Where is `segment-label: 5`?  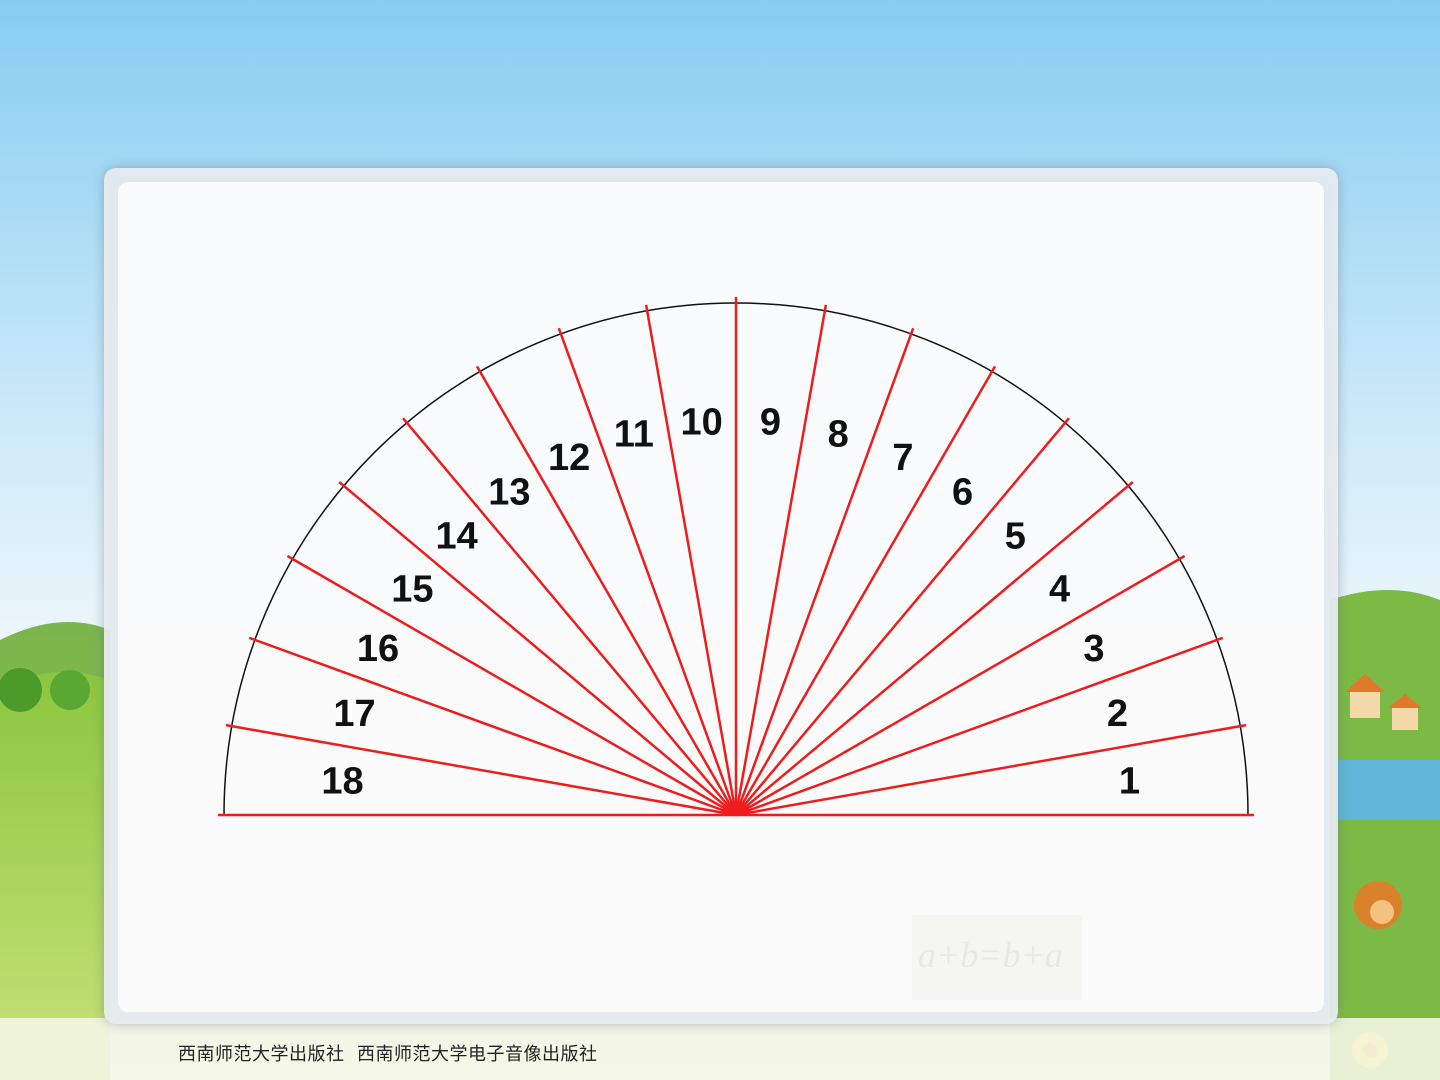 segment-label: 5 is located at coordinates (1015, 537).